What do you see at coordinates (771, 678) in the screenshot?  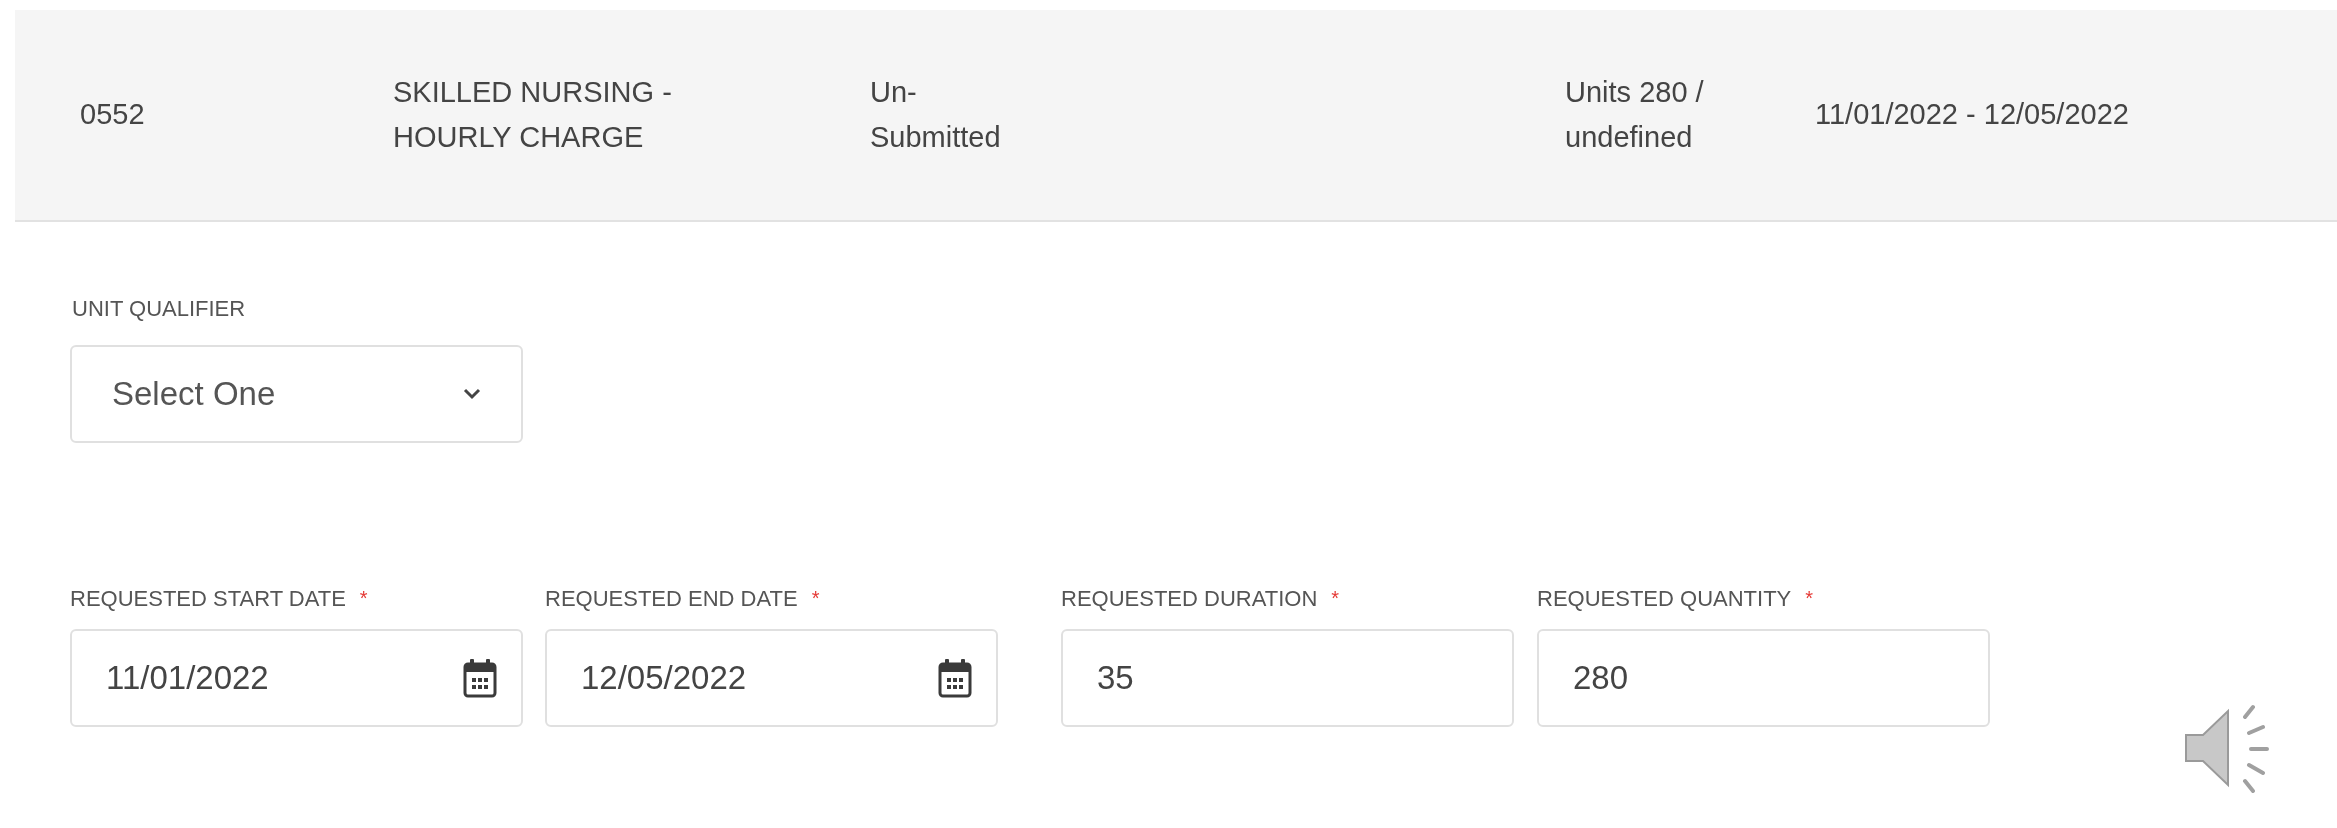 I see `date-field: 12/05/2022` at bounding box center [771, 678].